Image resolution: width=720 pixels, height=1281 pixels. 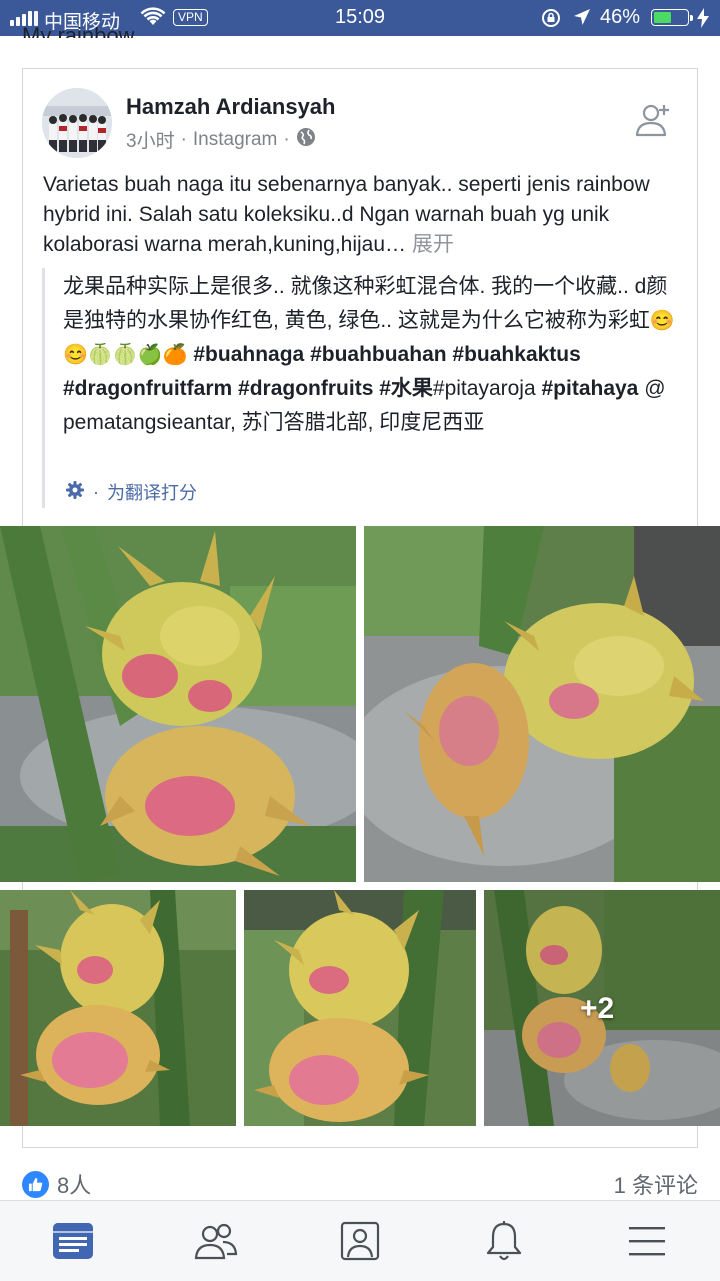 I want to click on rate-translation: · 为翻译打分, so click(x=131, y=492).